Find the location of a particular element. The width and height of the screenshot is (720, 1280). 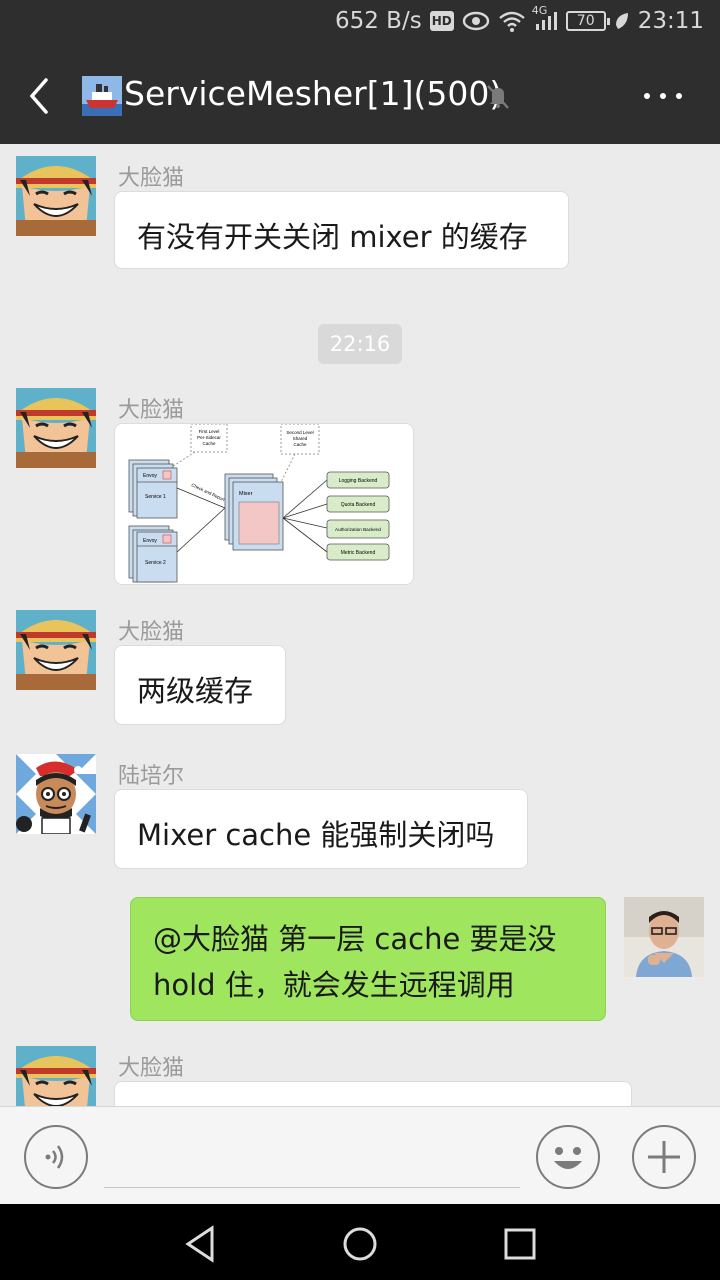

avatar-lu-peier is located at coordinates (56, 794).